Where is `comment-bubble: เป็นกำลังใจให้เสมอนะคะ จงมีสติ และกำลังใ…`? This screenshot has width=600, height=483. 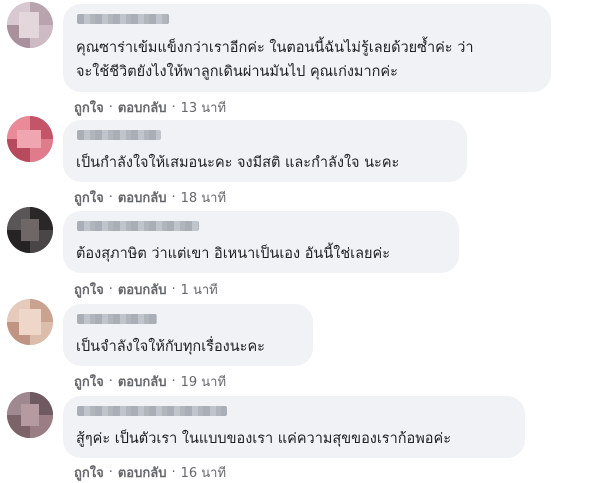
comment-bubble: เป็นกำลังใจให้เสมอนะคะ จงมีสติ และกำลังใ… is located at coordinates (265, 151).